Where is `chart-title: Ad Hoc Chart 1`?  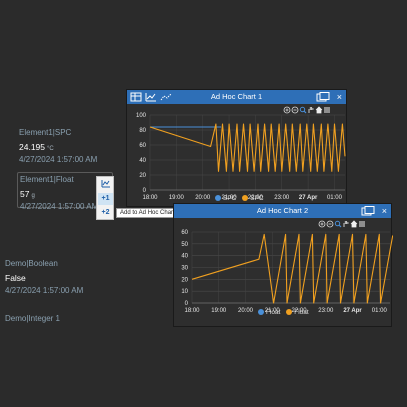 chart-title: Ad Hoc Chart 1 is located at coordinates (236, 96).